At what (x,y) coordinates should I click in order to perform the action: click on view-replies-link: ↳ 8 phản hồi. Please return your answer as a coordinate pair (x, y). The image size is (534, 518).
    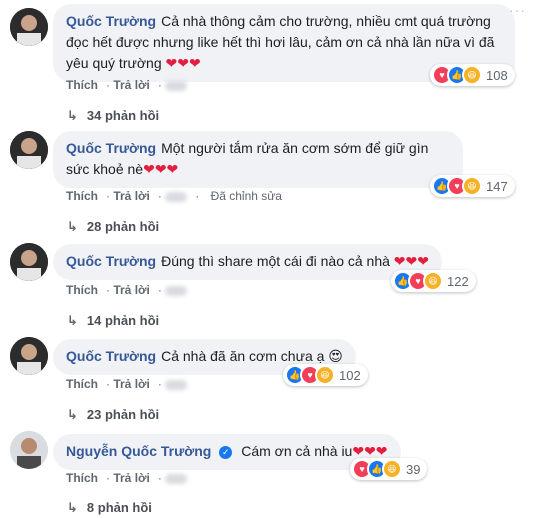
    Looking at the image, I should click on (109, 508).